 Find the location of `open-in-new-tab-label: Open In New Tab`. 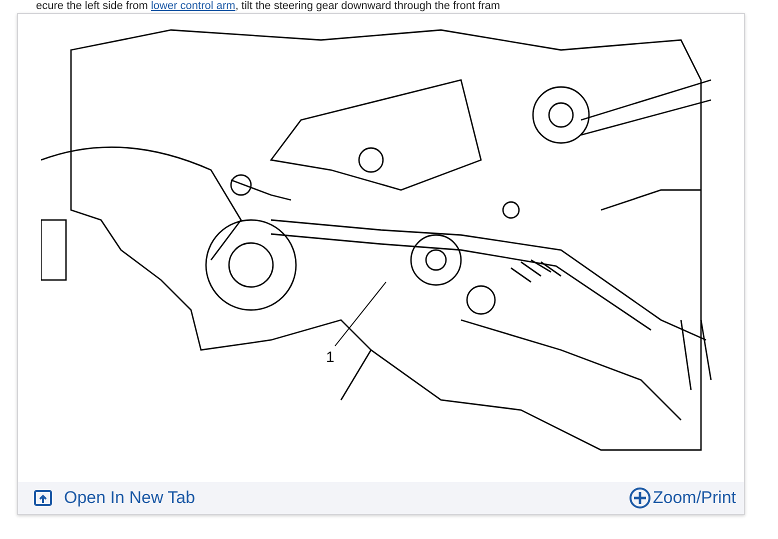

open-in-new-tab-label: Open In New Tab is located at coordinates (130, 498).